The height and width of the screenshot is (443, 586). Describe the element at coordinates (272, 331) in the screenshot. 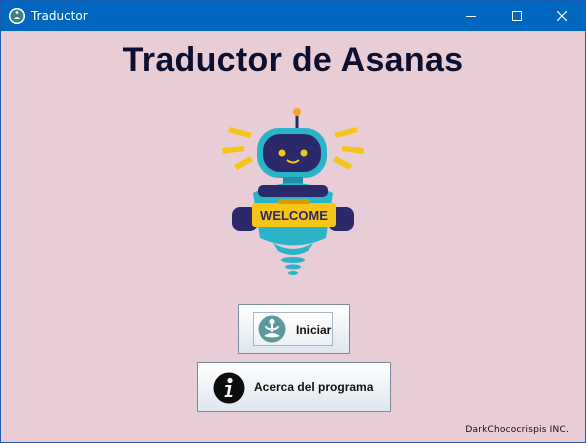

I see `meditation-icon` at that location.